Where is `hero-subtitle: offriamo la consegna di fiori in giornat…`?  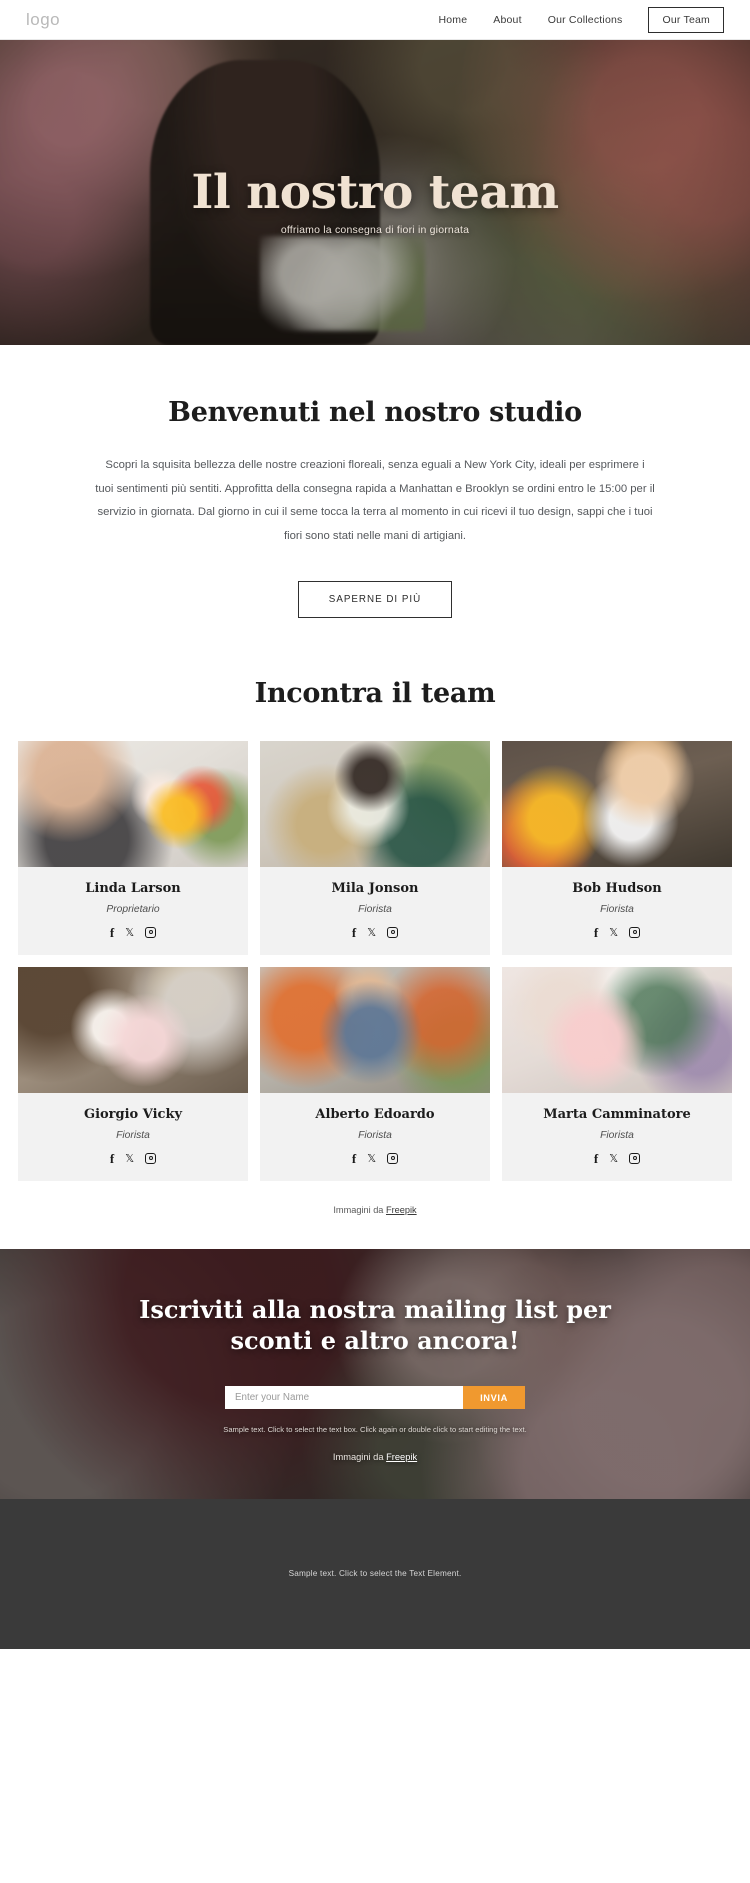 hero-subtitle: offriamo la consegna di fiori in giornat… is located at coordinates (375, 230).